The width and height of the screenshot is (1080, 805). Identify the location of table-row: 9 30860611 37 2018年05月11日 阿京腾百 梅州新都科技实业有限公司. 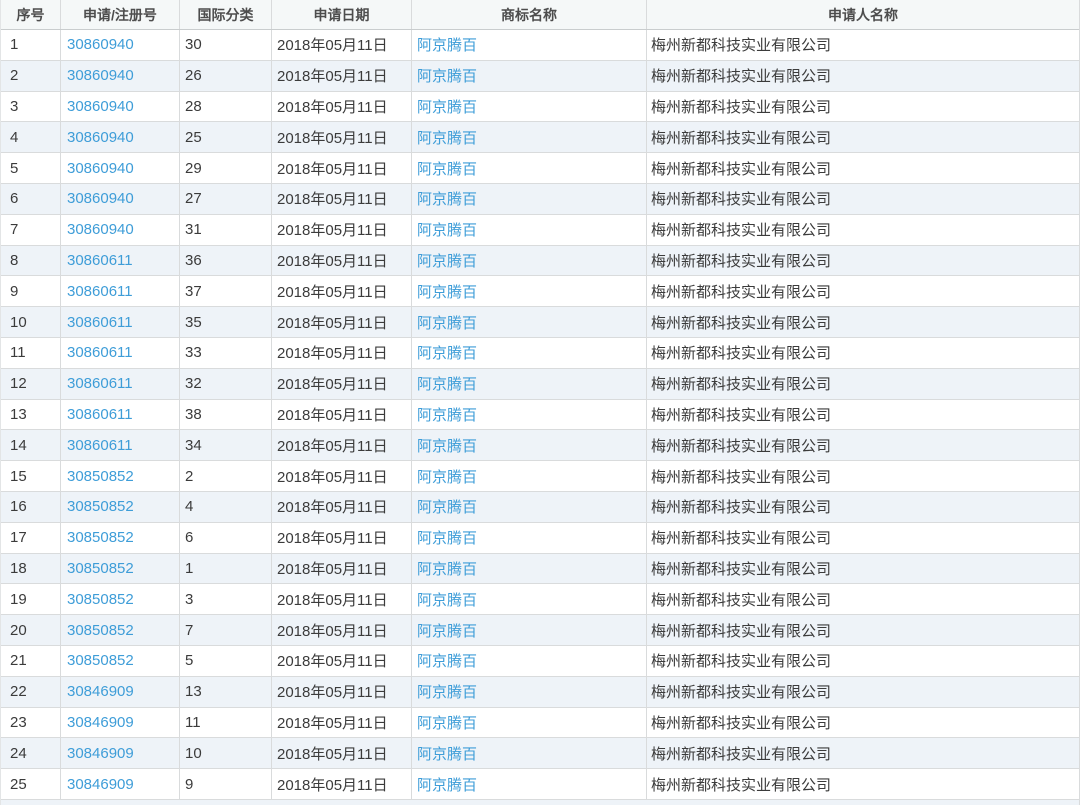
(540, 292).